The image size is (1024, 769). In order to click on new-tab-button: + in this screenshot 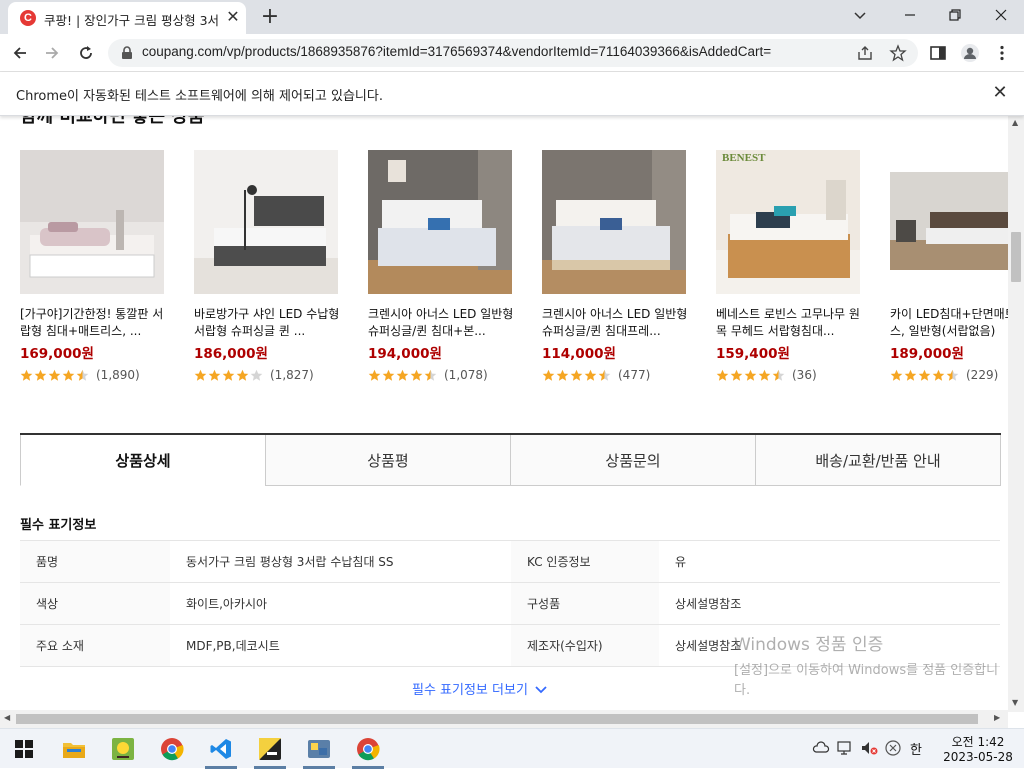, I will do `click(270, 17)`.